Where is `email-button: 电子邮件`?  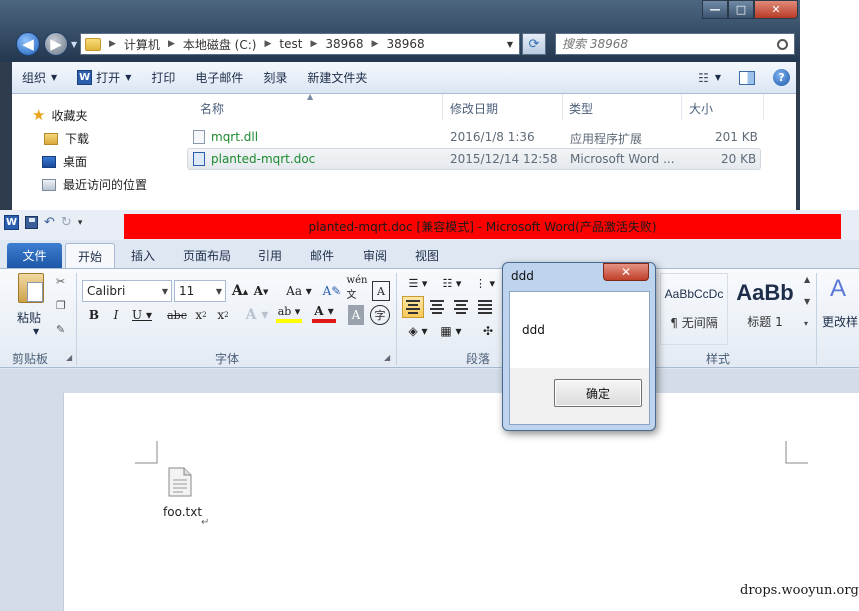
email-button: 电子邮件 is located at coordinates (219, 77).